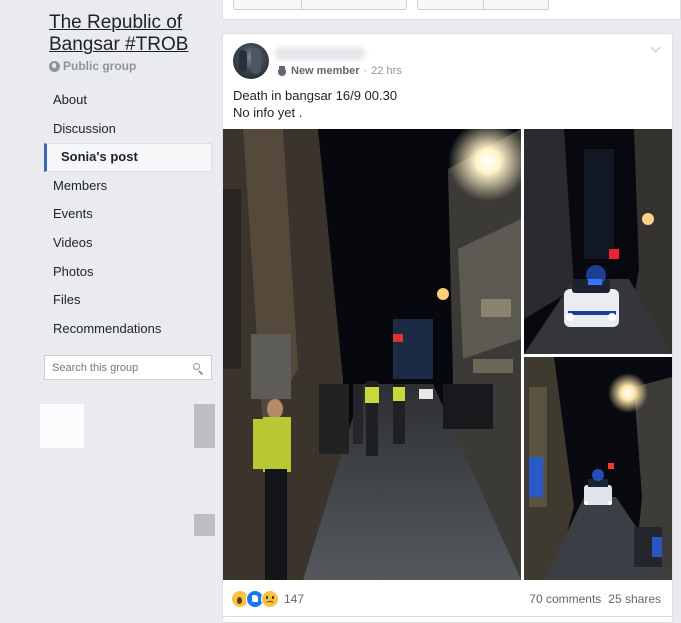  I want to click on nav-item-discussion: Discussion, so click(128, 129).